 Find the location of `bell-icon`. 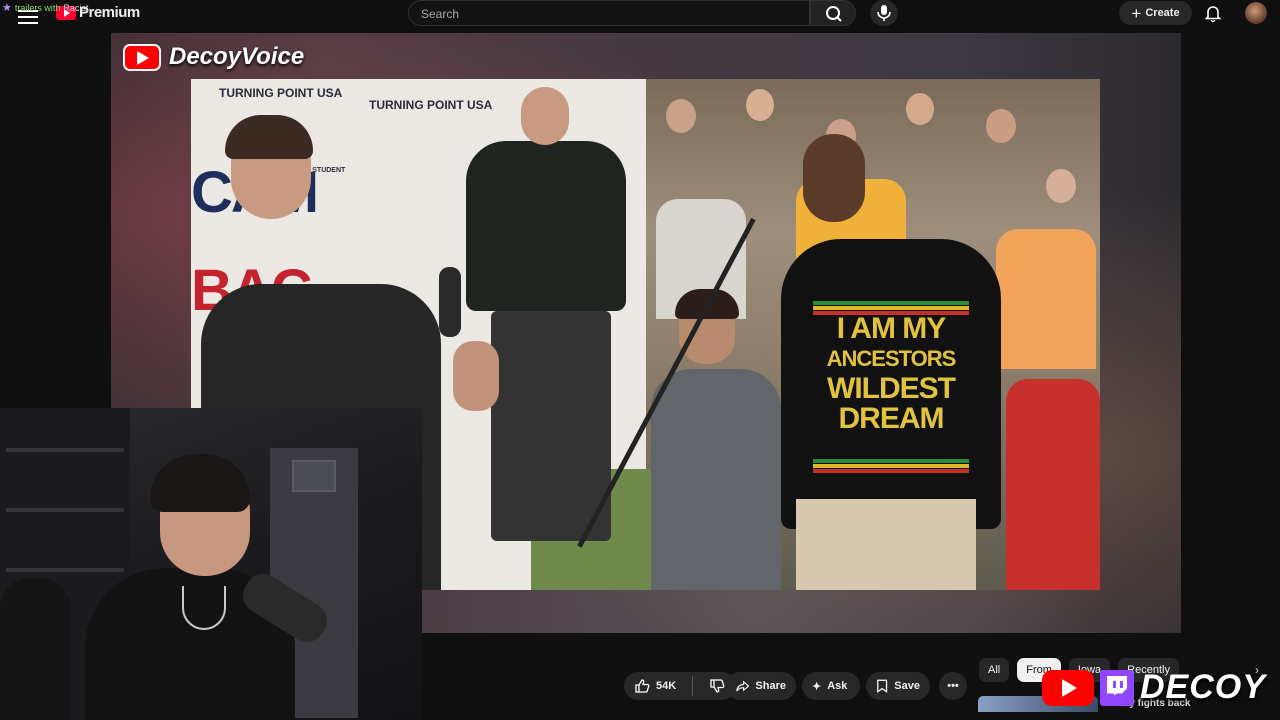

bell-icon is located at coordinates (1213, 13).